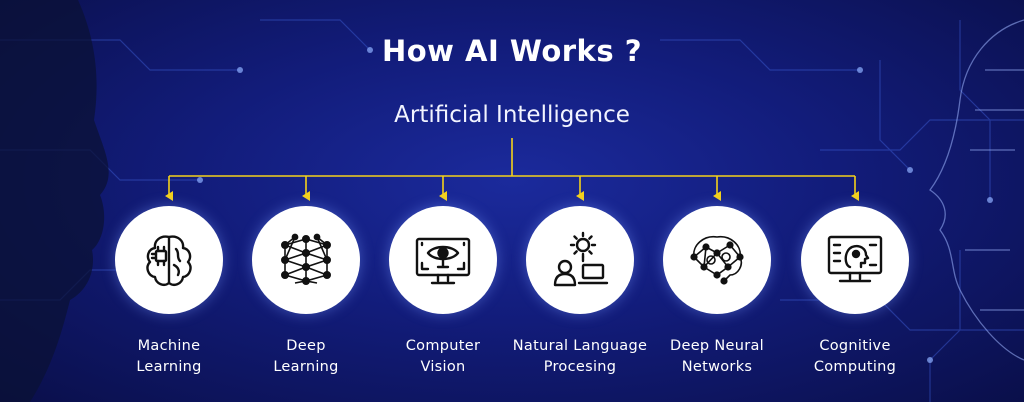 This screenshot has height=402, width=1024. I want to click on node-label-line: Computing, so click(855, 367).